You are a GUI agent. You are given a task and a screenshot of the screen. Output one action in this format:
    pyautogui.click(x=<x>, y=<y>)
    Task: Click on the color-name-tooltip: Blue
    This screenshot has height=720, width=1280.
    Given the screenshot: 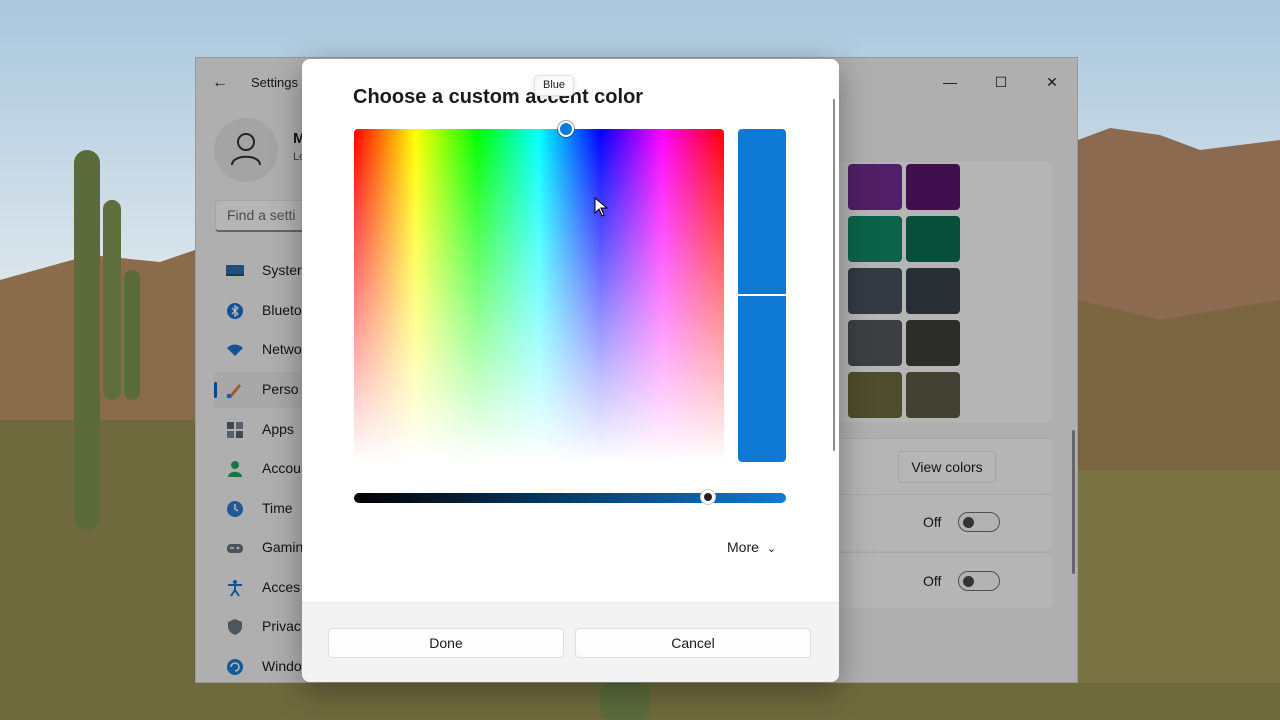 What is the action you would take?
    pyautogui.click(x=554, y=85)
    